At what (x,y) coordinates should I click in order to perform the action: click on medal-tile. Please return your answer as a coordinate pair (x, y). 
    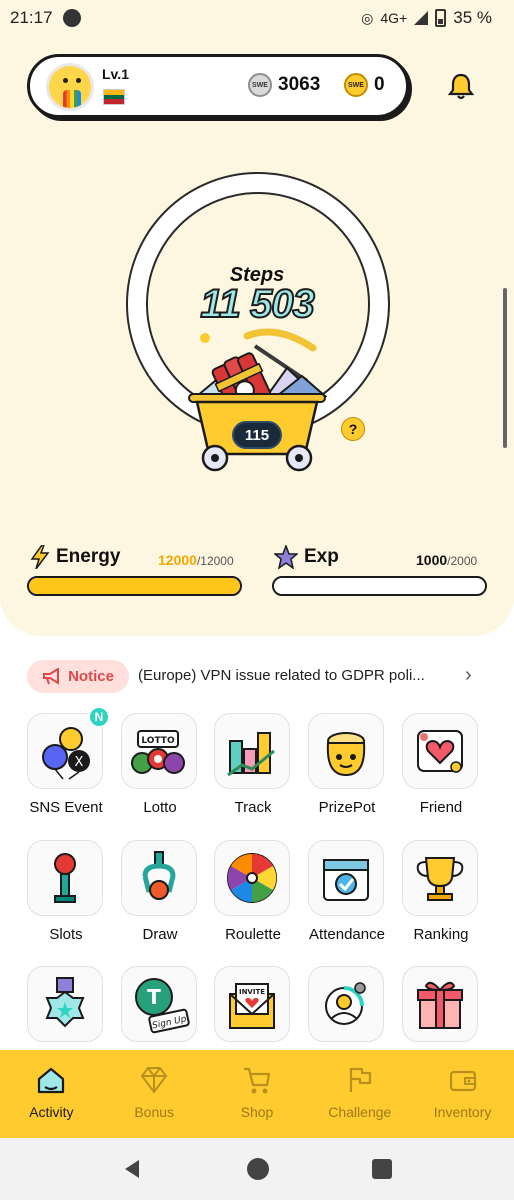
    Looking at the image, I should click on (65, 1004).